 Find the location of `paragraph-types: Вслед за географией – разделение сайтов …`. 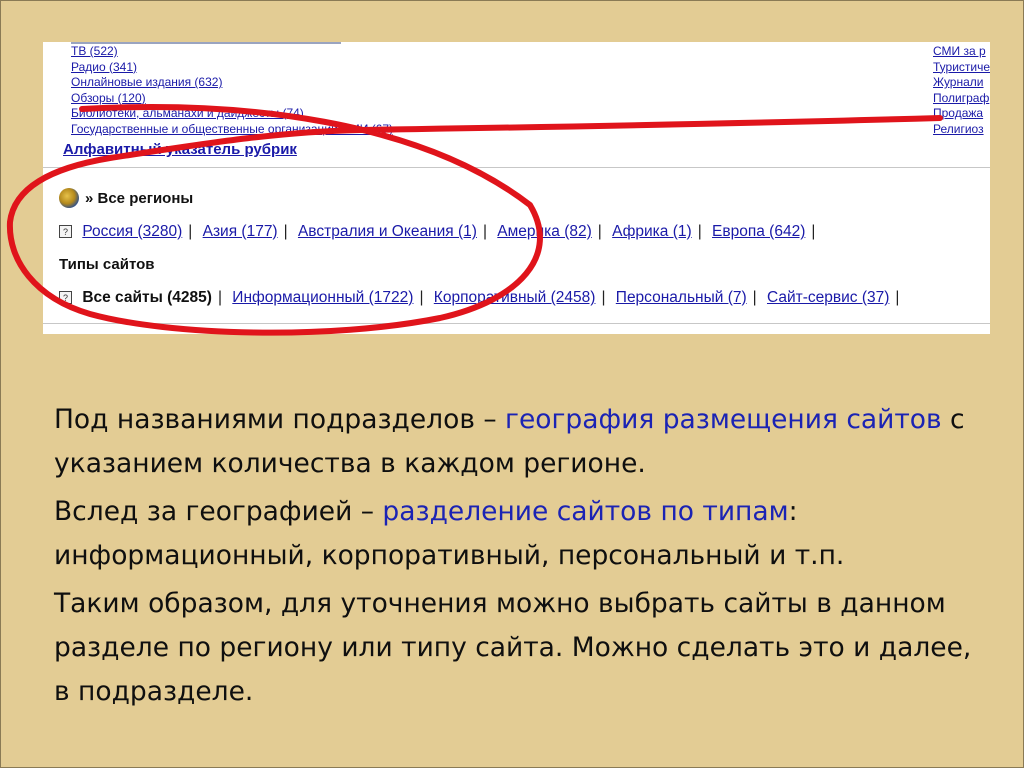

paragraph-types: Вслед за географией – разделение сайтов … is located at coordinates (449, 533).